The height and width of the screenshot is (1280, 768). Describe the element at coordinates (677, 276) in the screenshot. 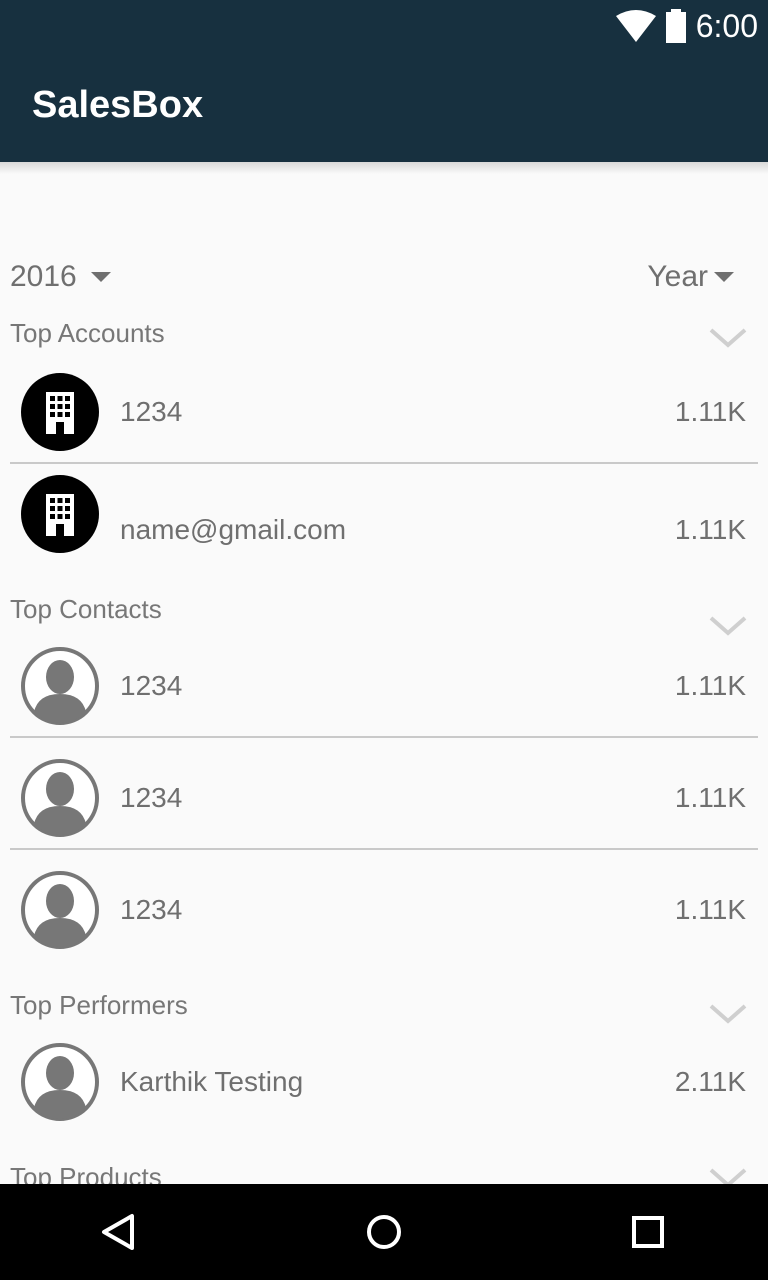

I see `period-dropdown-value: Year` at that location.